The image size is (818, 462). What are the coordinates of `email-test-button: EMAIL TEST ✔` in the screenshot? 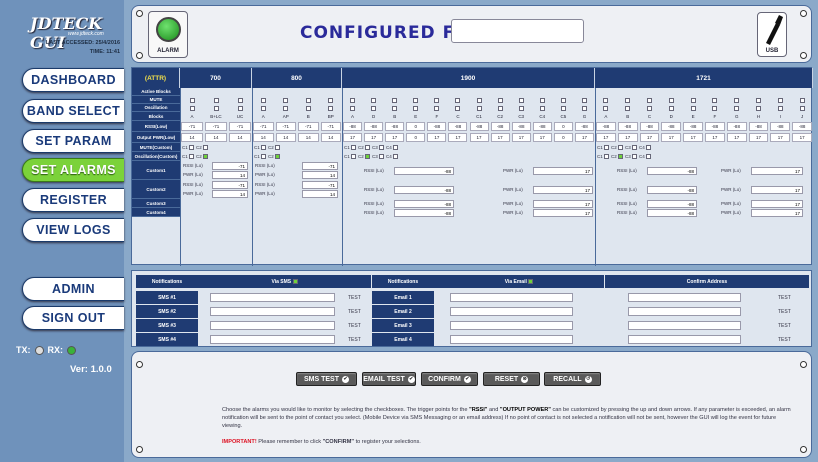 It's located at (389, 379).